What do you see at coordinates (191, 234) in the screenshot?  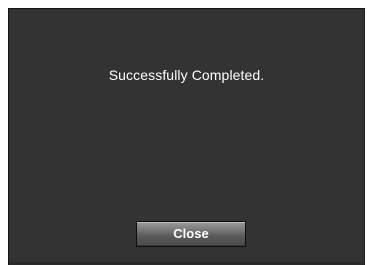 I see `close-button: Close` at bounding box center [191, 234].